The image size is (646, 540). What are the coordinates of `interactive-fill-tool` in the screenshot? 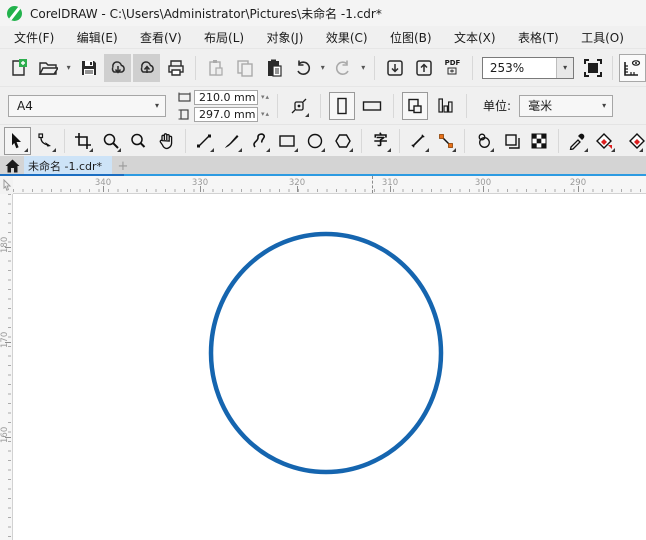 It's located at (605, 141).